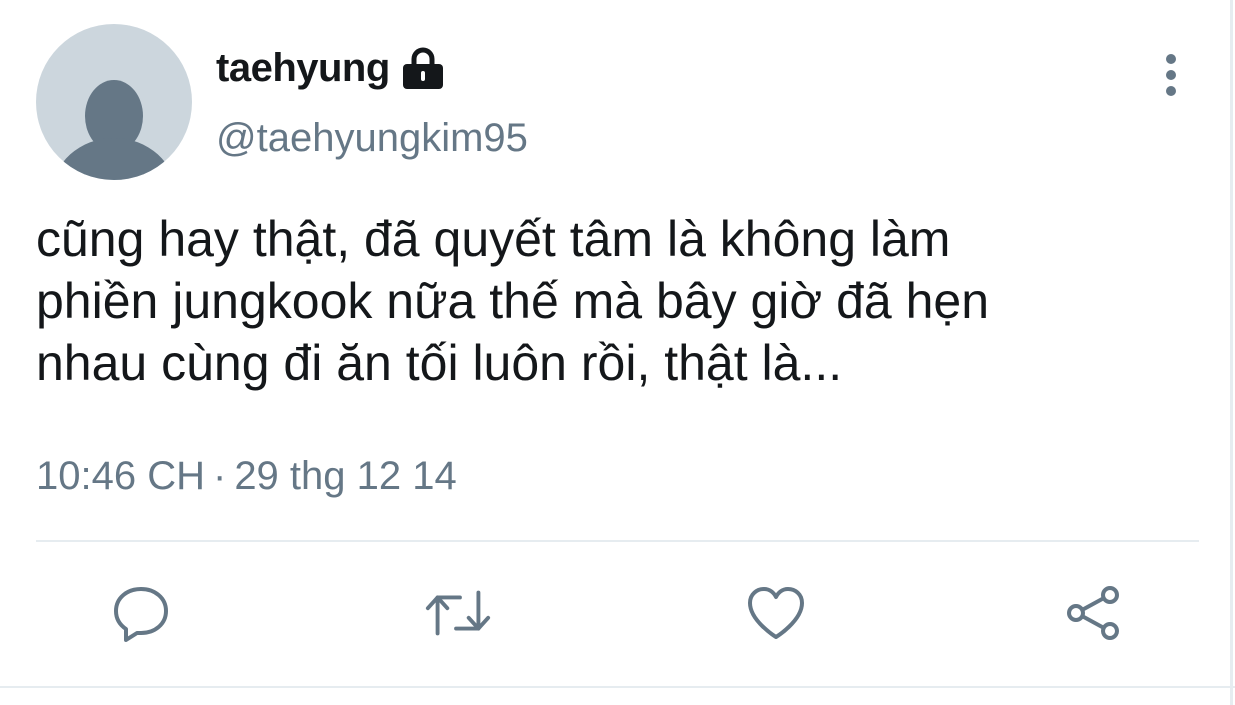  What do you see at coordinates (120, 476) in the screenshot?
I see `tweet-time: 10:46 CH` at bounding box center [120, 476].